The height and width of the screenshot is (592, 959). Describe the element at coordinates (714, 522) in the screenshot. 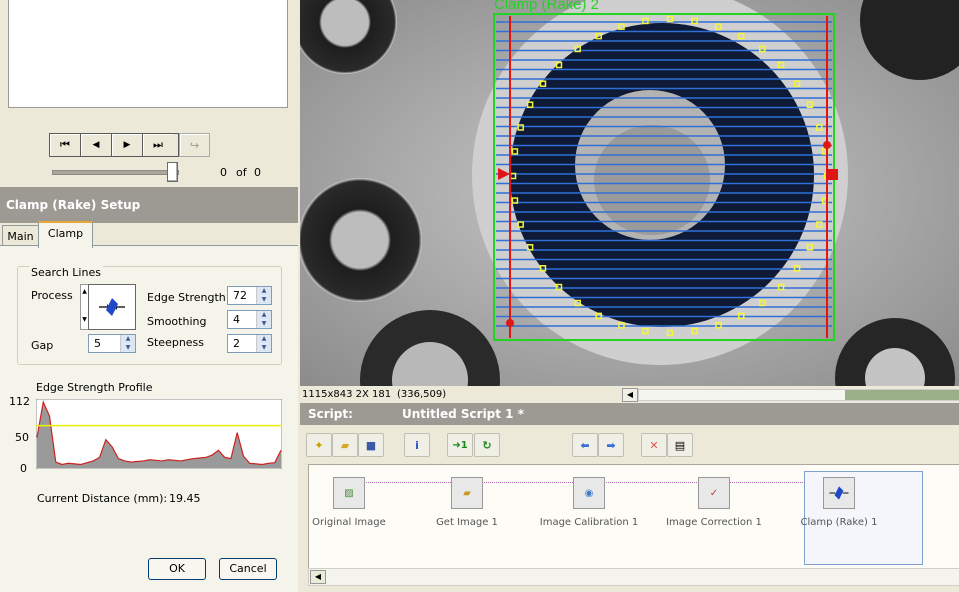

I see `step-label: Image Correction 1` at that location.